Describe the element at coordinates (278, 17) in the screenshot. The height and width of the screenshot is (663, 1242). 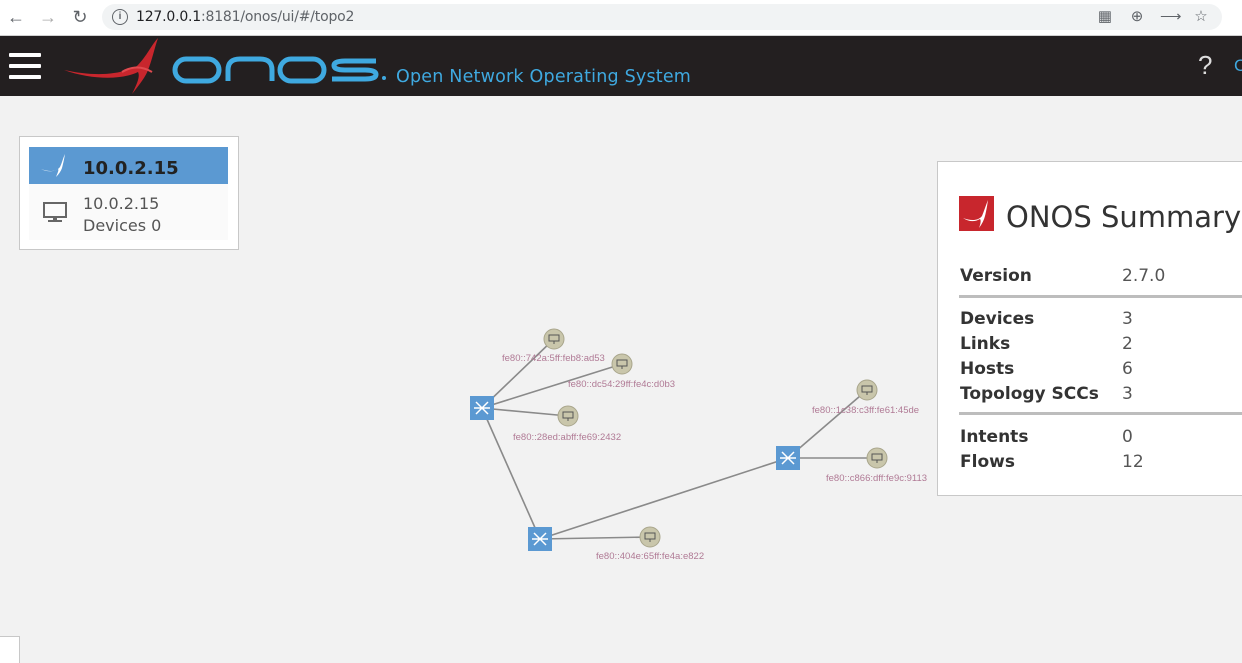
I see `url-path: :8181/onos/ui/#/topo2` at that location.